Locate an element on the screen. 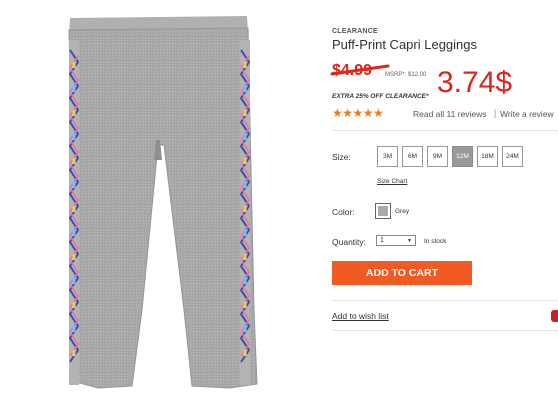 Image resolution: width=558 pixels, height=400 pixels. write-review-link: Write a review is located at coordinates (527, 114).